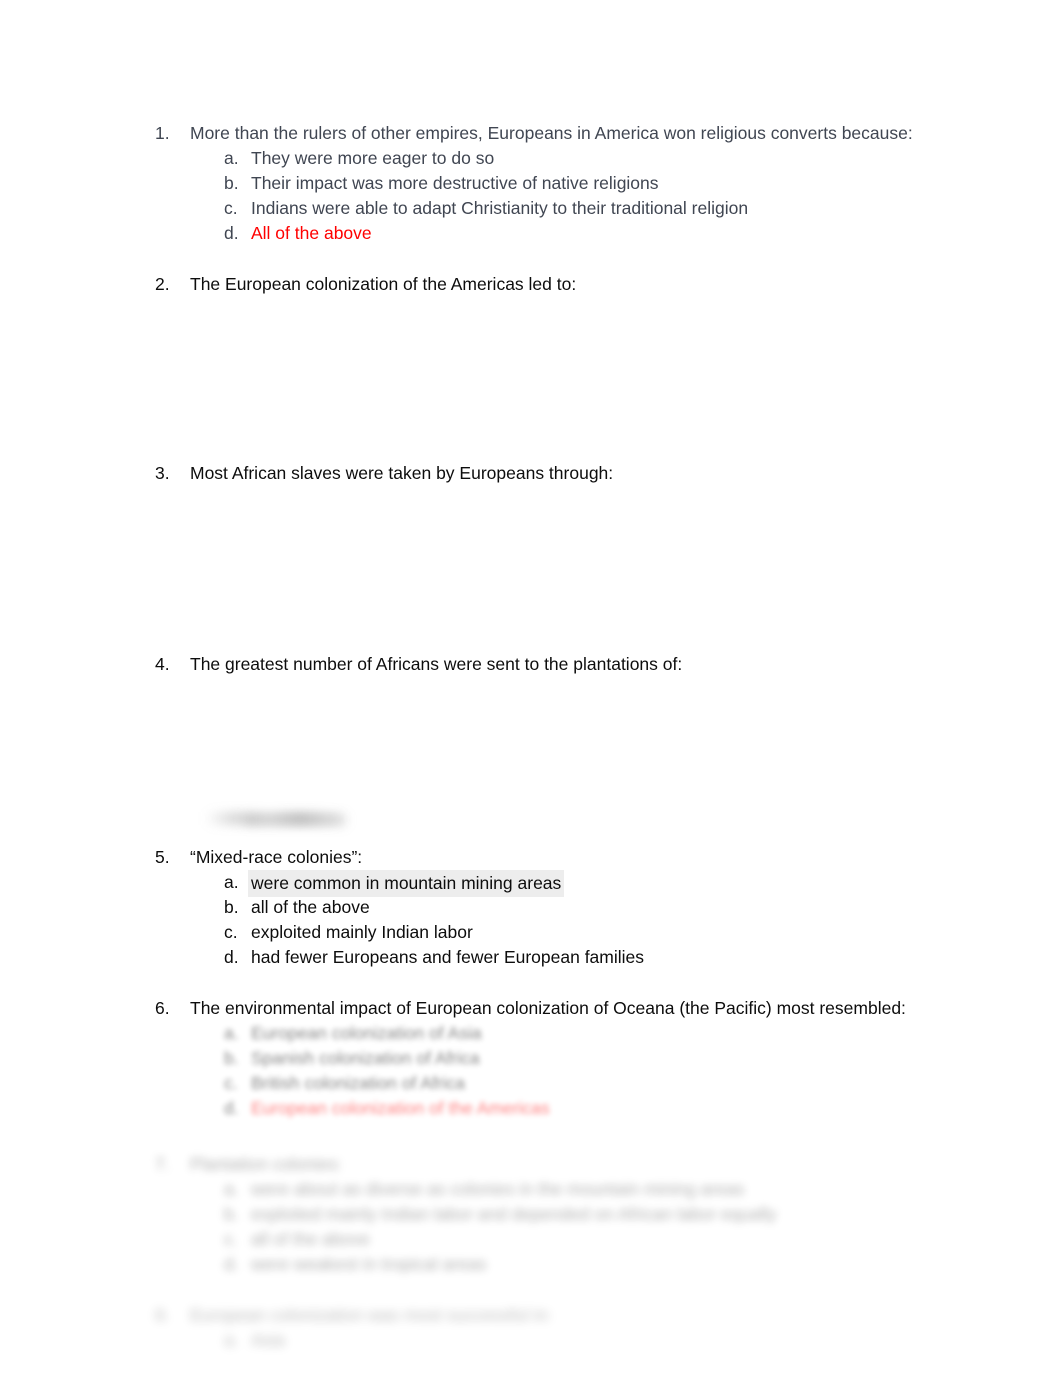  I want to click on option-6a-text: European colonization of Asia, so click(366, 1033).